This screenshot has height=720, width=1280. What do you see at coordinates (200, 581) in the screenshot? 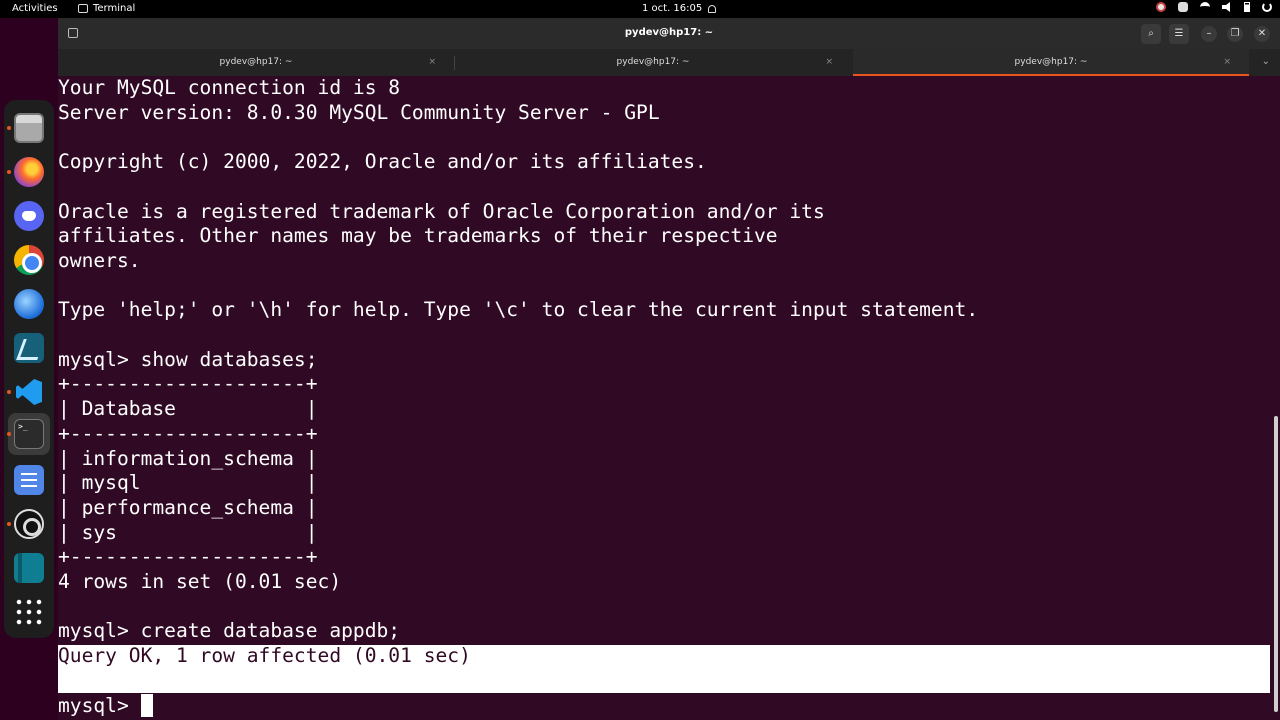
I see `terminal-line: 4 rows in set (0.01 sec)` at bounding box center [200, 581].